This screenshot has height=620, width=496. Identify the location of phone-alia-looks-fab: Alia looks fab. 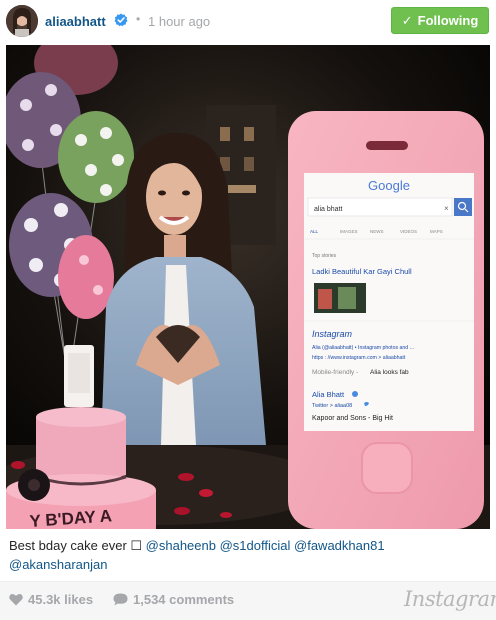
(389, 372).